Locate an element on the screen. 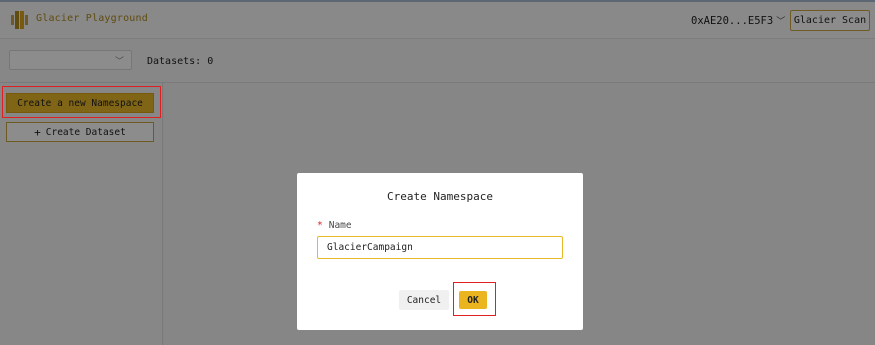  cancel-button: Cancel is located at coordinates (424, 300).